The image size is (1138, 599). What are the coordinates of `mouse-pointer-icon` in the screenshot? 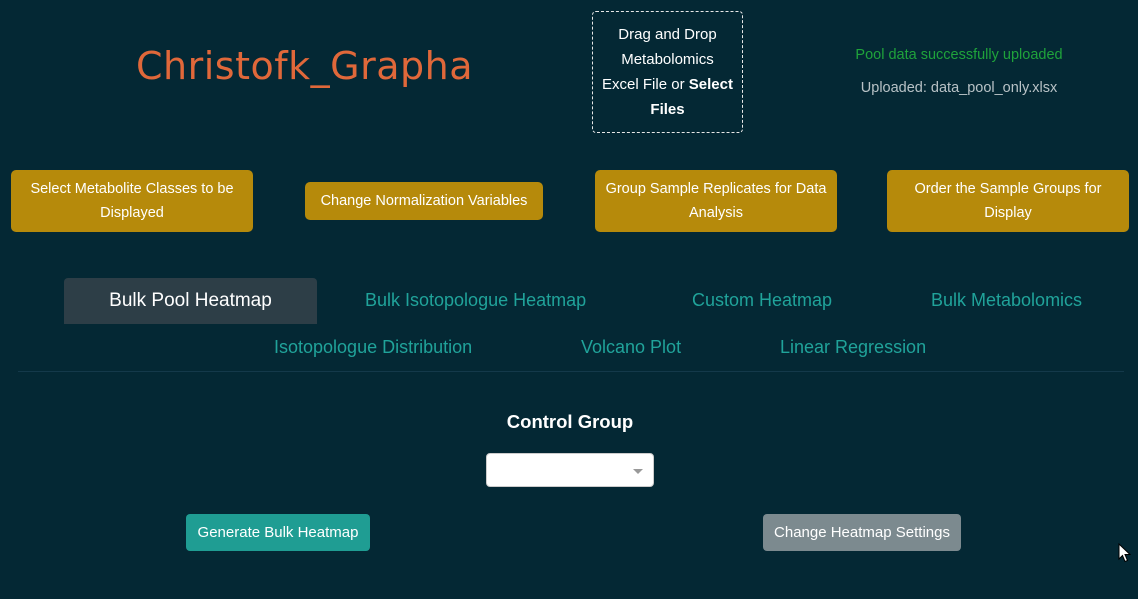 It's located at (1125, 553).